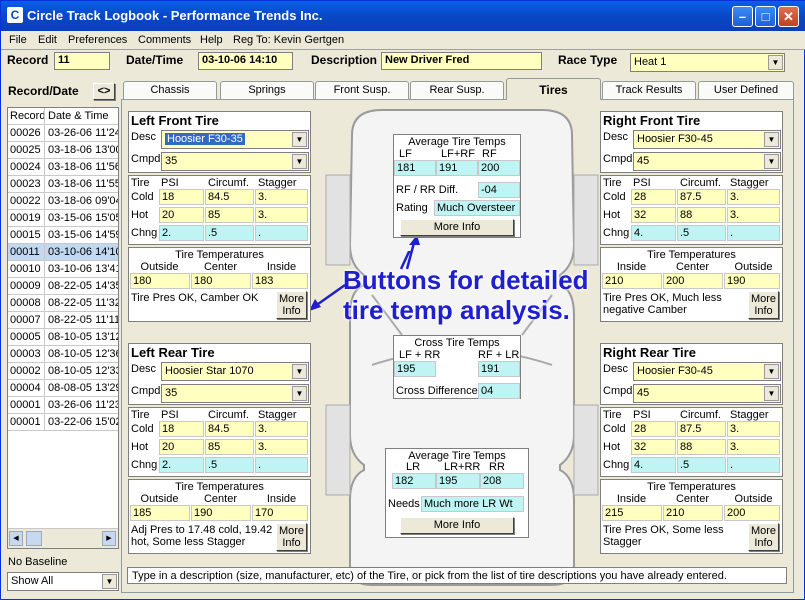 This screenshot has height=600, width=805. I want to click on lf-more-info-button: More Info, so click(291, 305).